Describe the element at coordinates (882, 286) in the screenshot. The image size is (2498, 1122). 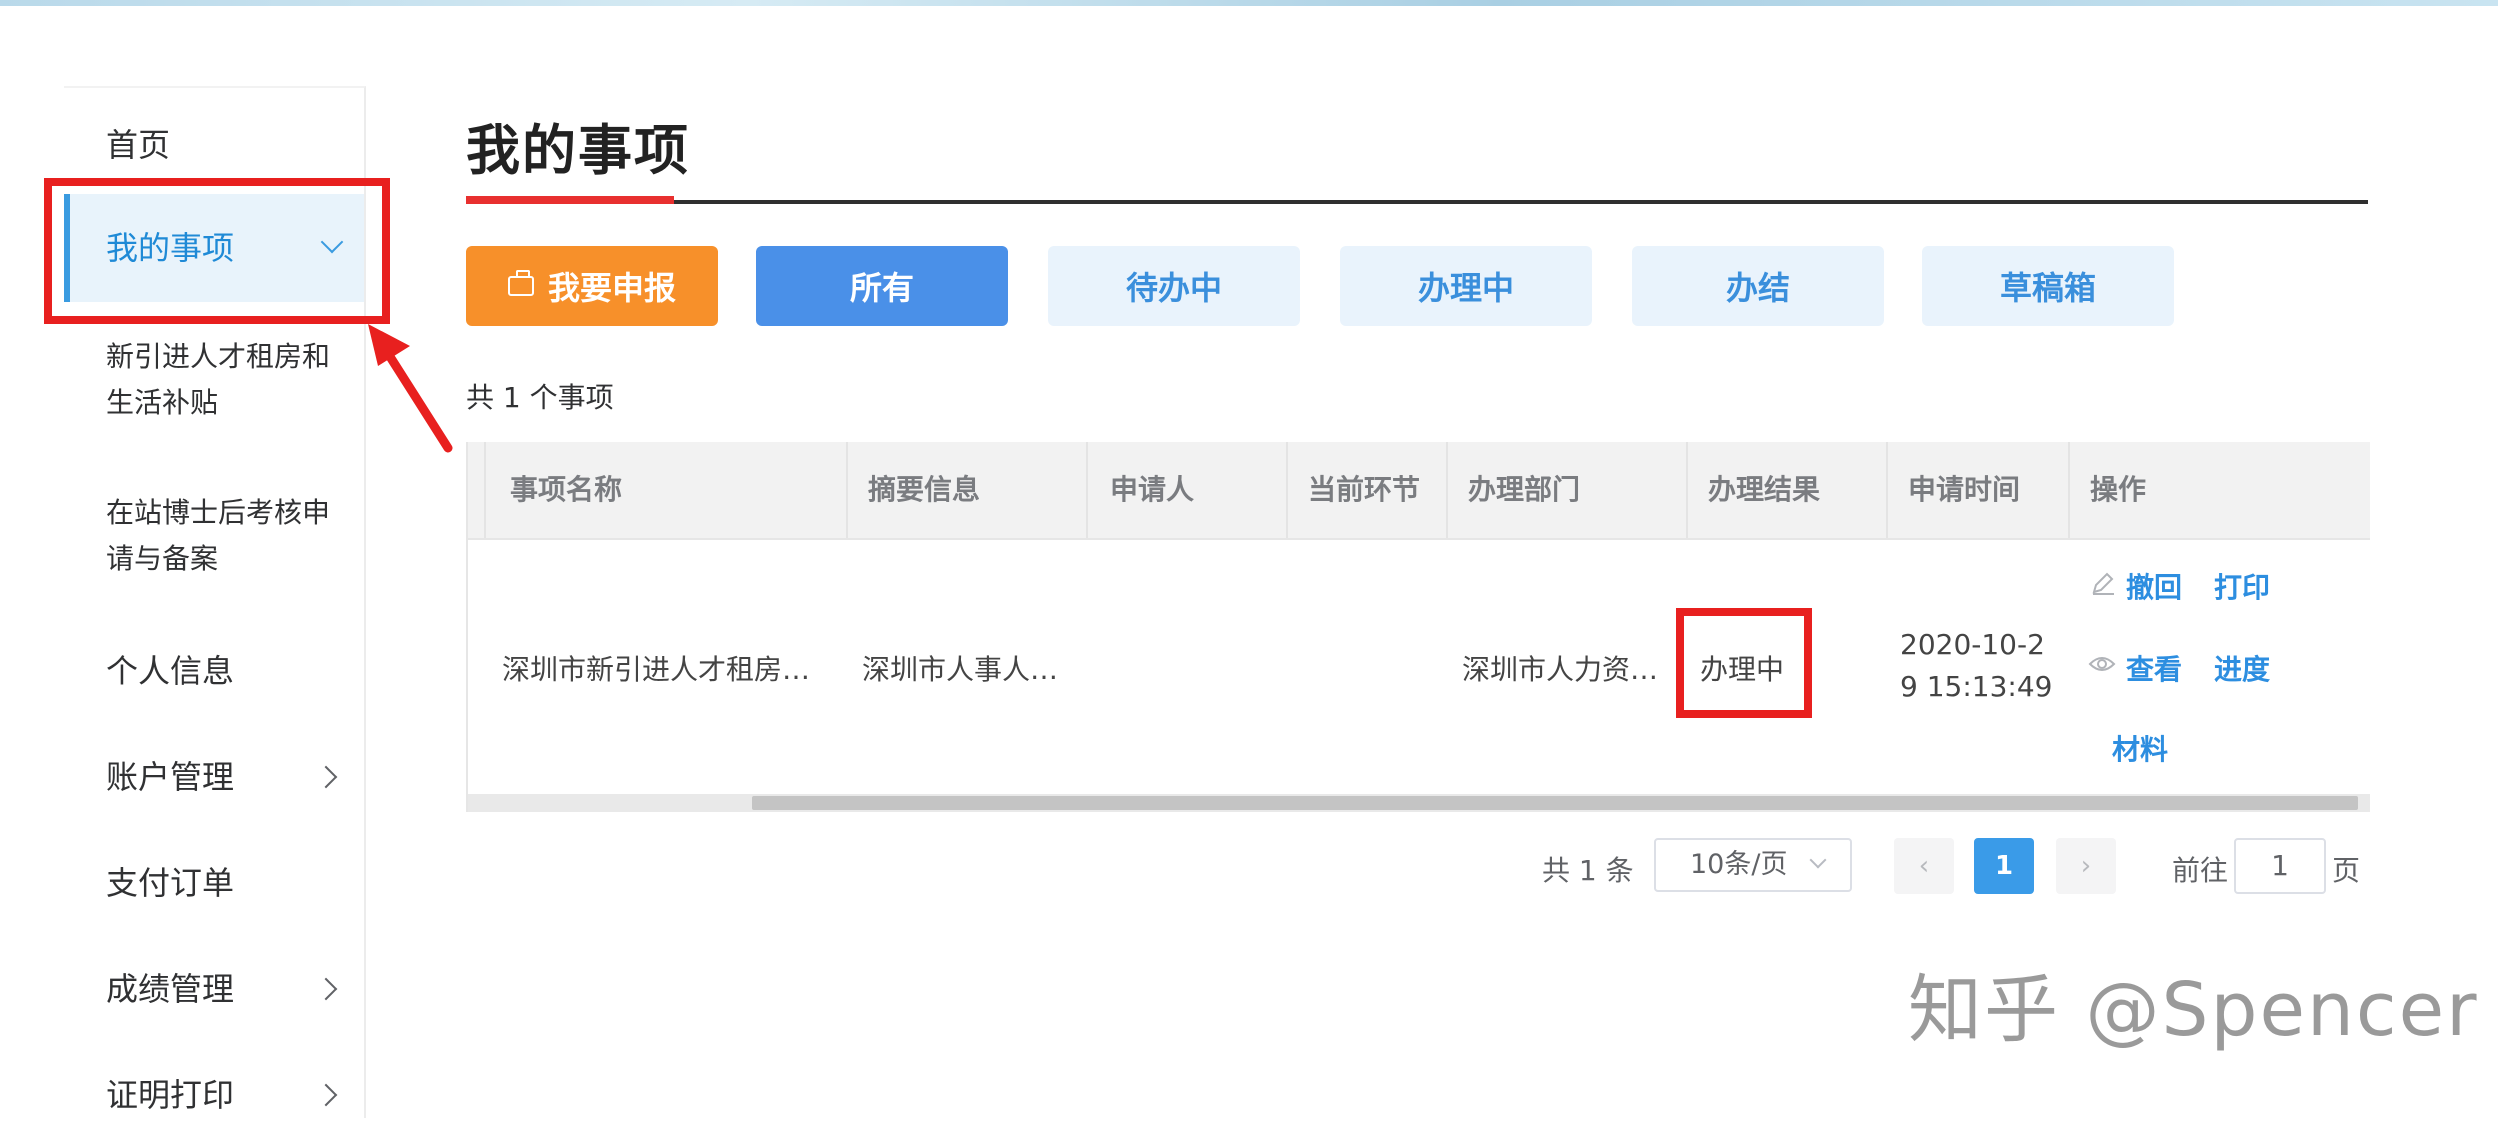
I see `tab-all: 所有` at that location.